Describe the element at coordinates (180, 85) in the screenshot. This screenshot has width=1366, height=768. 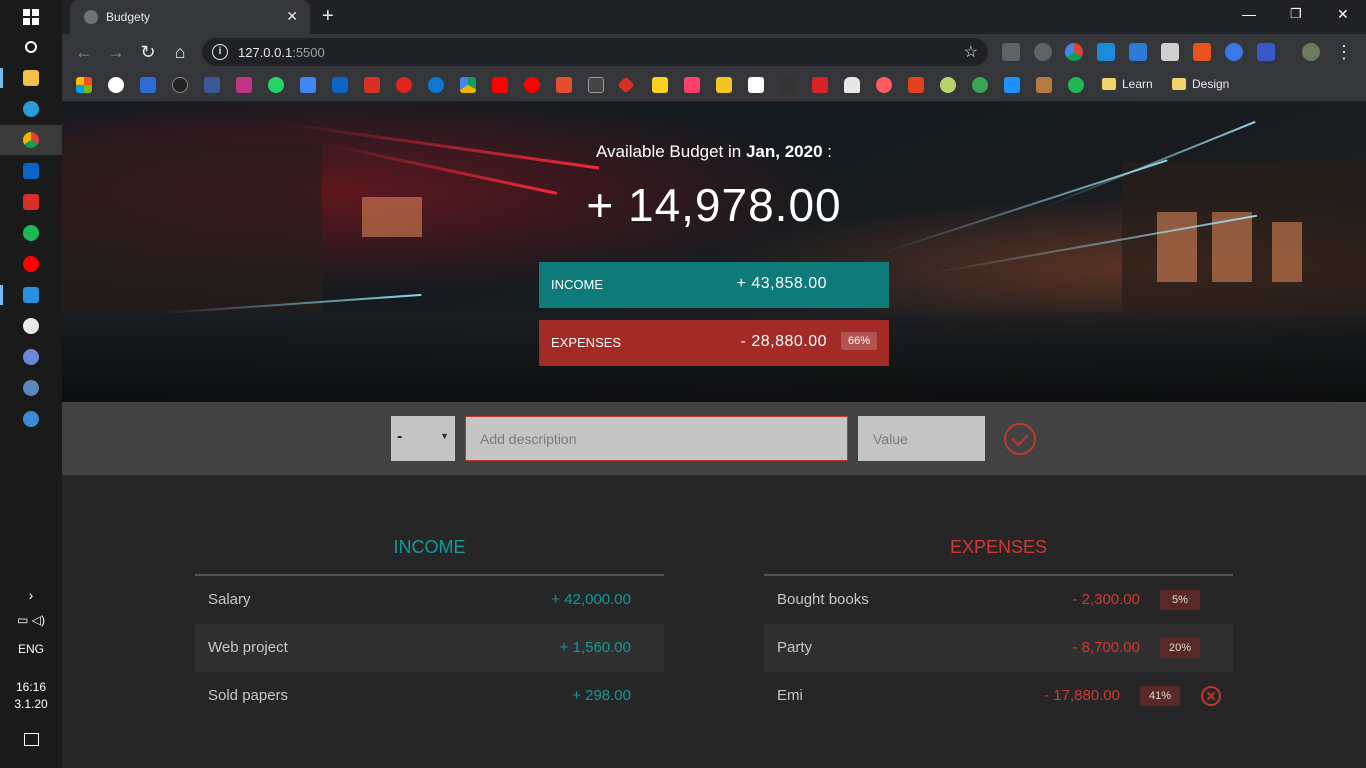
I see `github-icon` at that location.